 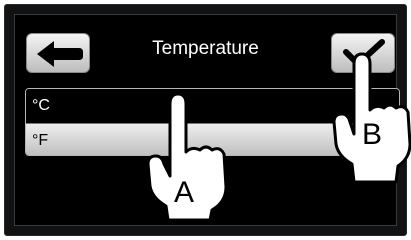 What do you see at coordinates (372, 134) in the screenshot?
I see `hand-b-label: B` at bounding box center [372, 134].